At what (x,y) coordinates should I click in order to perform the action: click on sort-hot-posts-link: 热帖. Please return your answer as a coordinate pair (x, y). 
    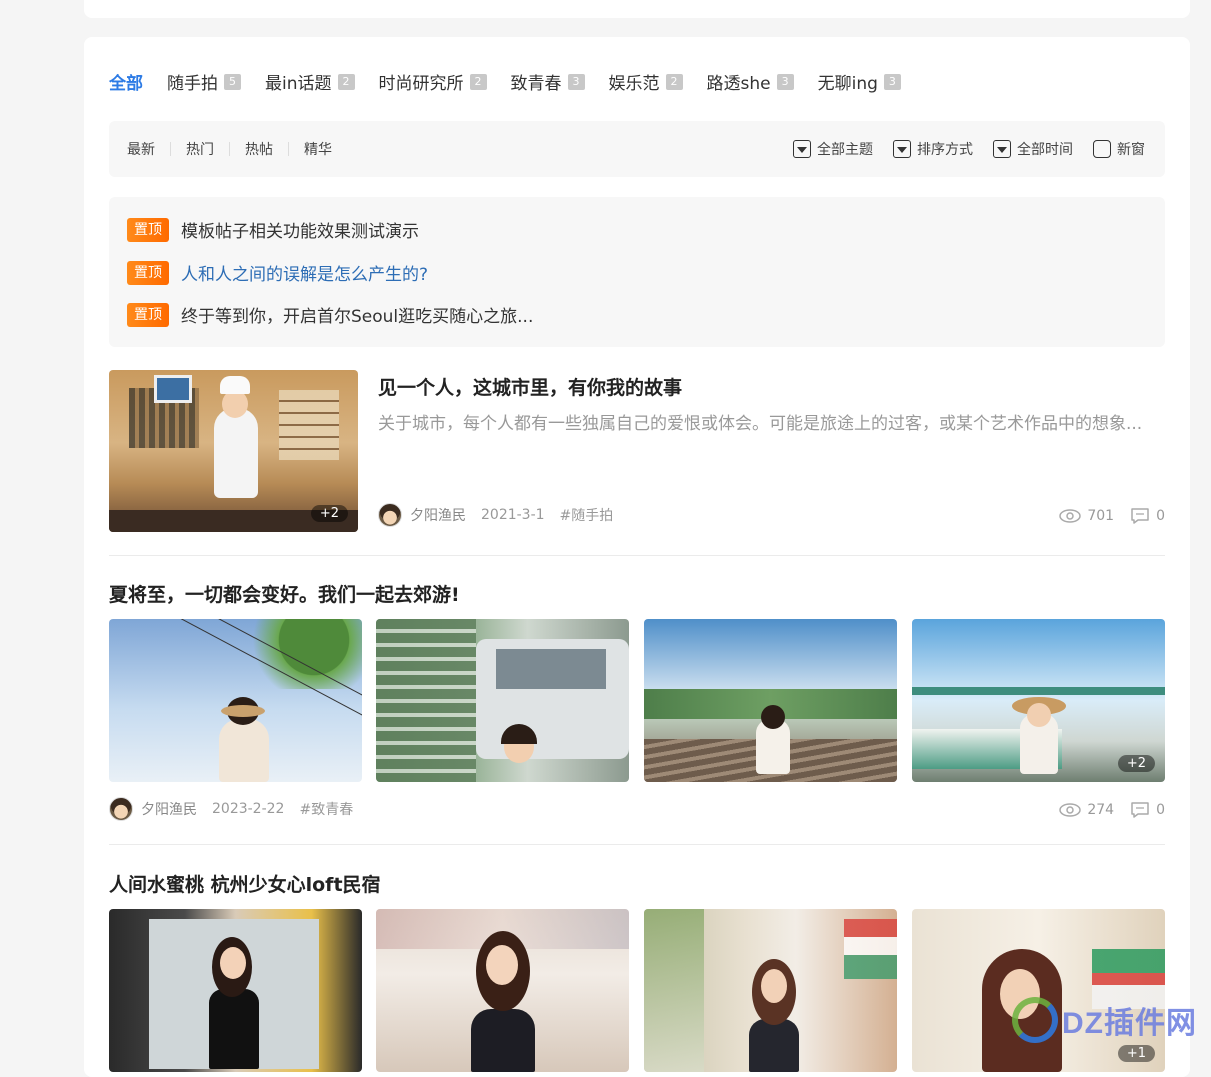
    Looking at the image, I should click on (259, 149).